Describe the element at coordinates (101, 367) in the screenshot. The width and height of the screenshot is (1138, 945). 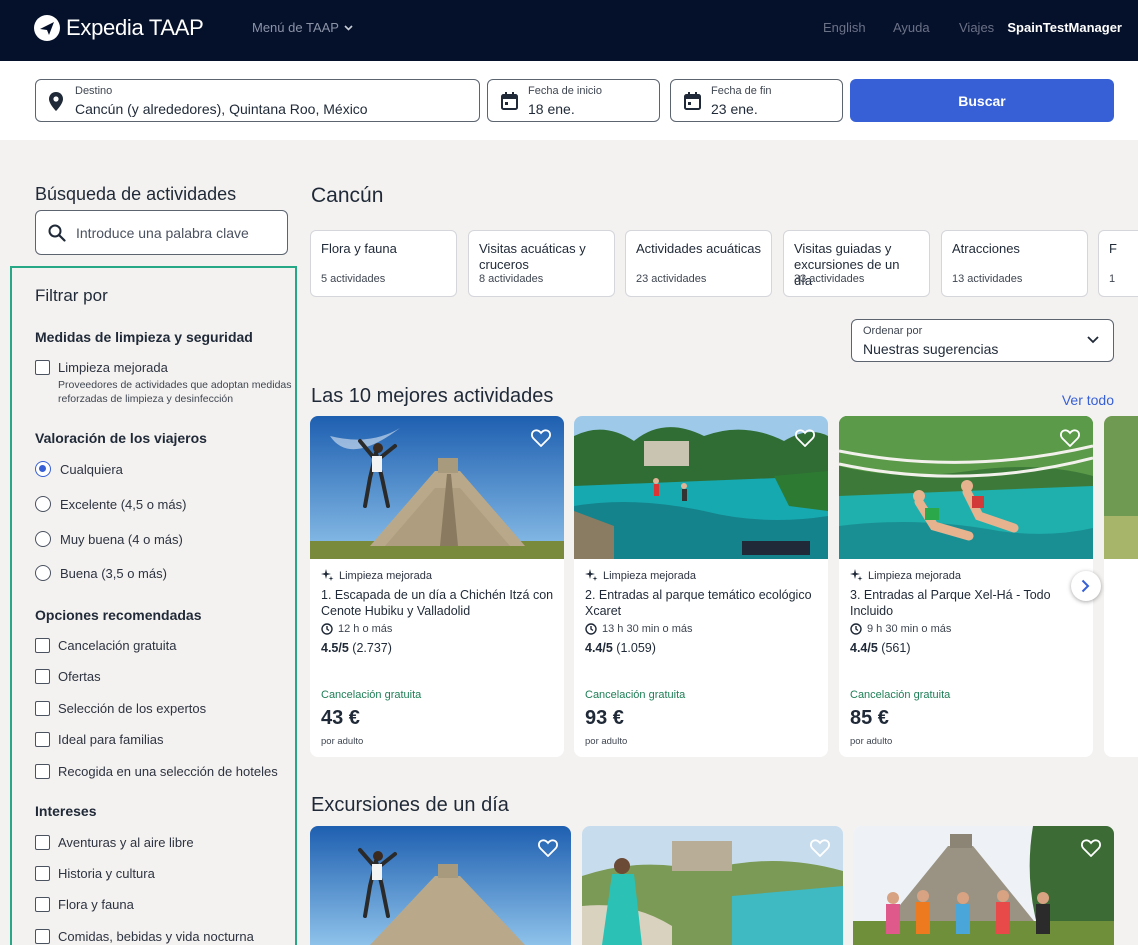
I see `checkbox-enhanced-cleaning: Limpieza mejorada` at that location.